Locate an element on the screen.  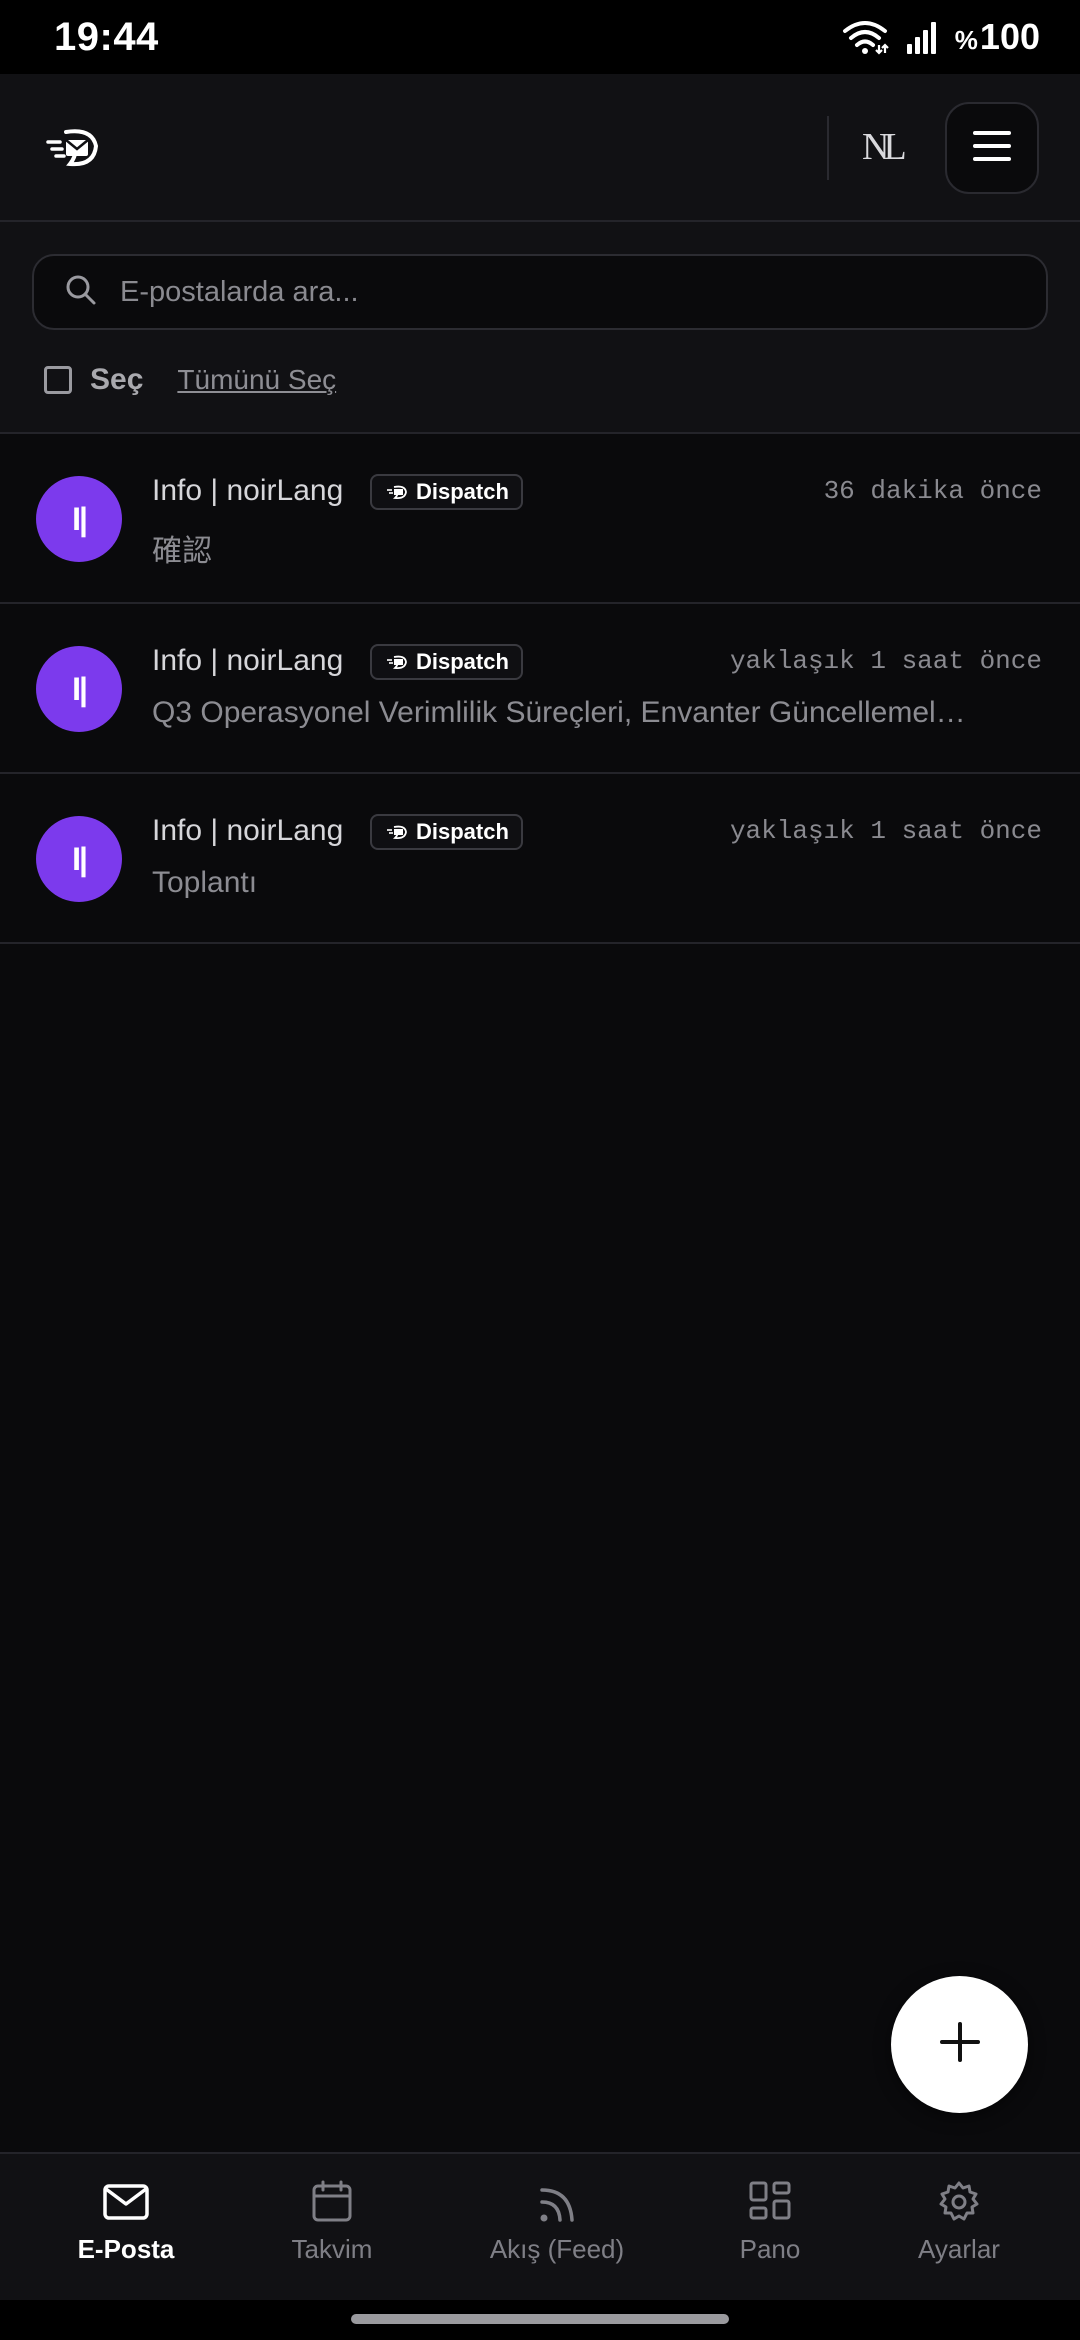
plus-icon is located at coordinates (960, 2044).